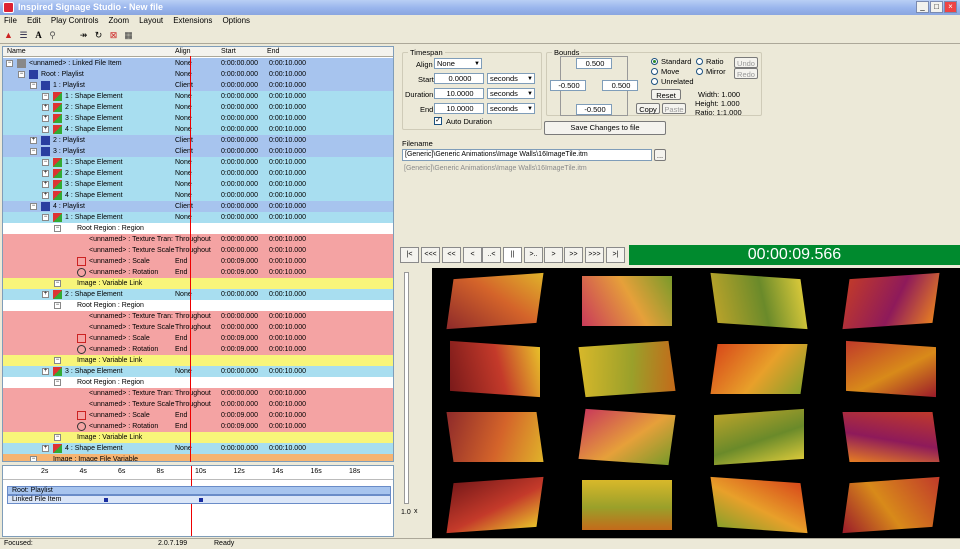  What do you see at coordinates (151, 20) in the screenshot?
I see `menu-layout: Layout` at bounding box center [151, 20].